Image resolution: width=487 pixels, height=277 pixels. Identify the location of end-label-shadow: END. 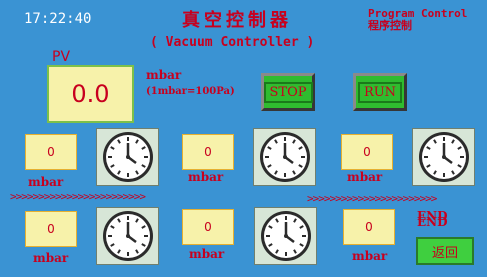
(432, 222).